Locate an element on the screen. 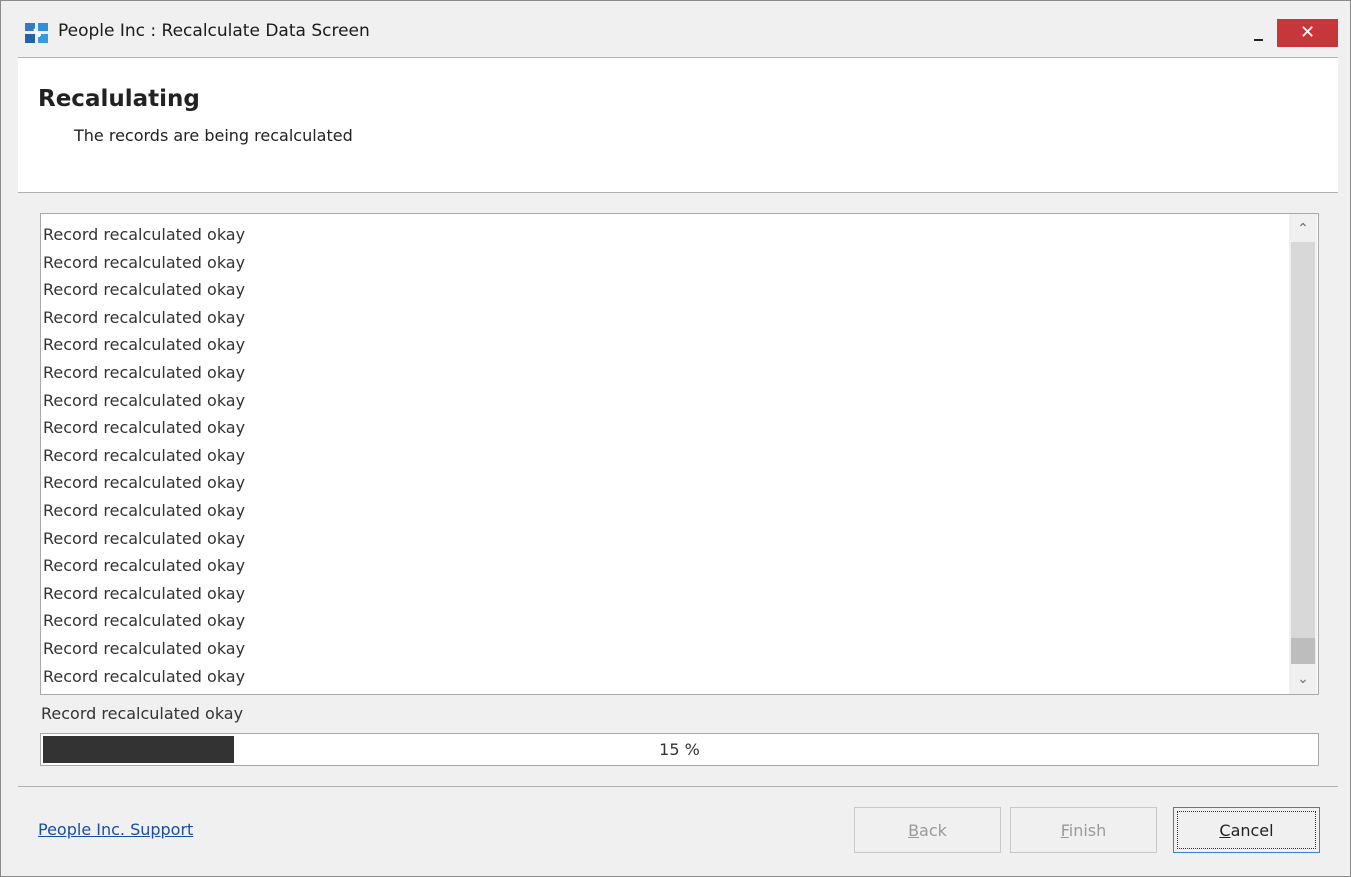 The width and height of the screenshot is (1351, 877). app-icon is located at coordinates (36, 33).